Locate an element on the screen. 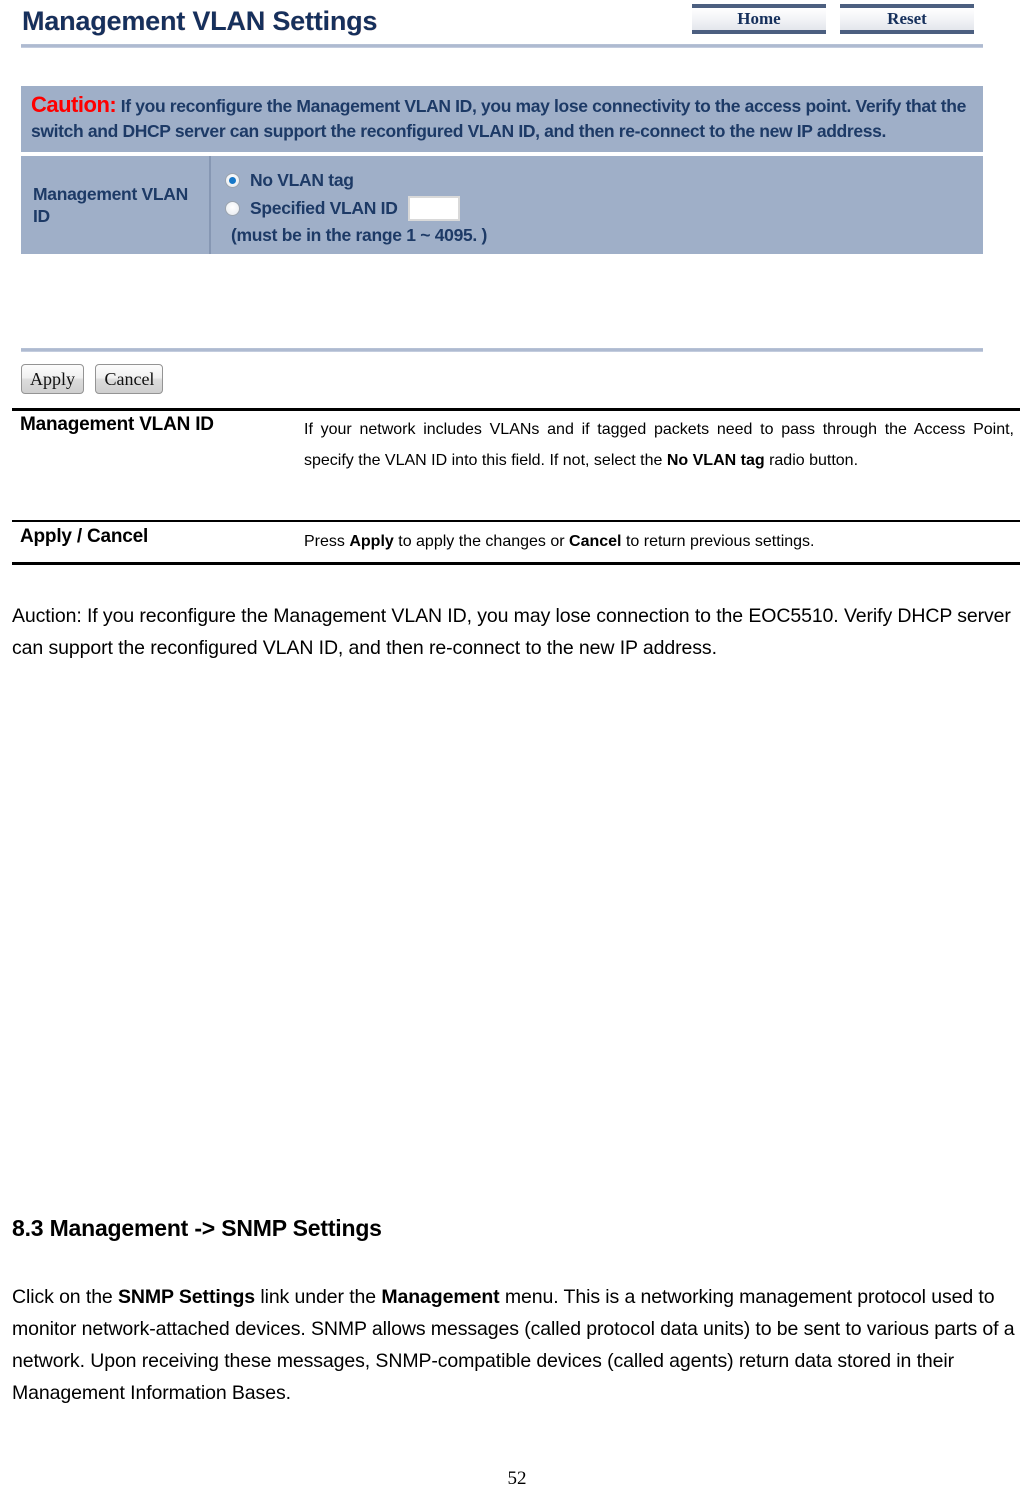  page-number: 52 is located at coordinates (517, 1478).